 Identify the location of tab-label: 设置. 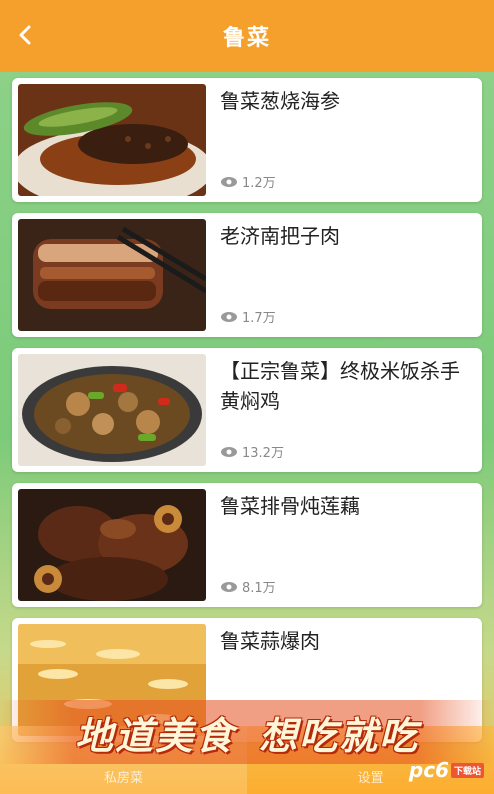
(370, 778).